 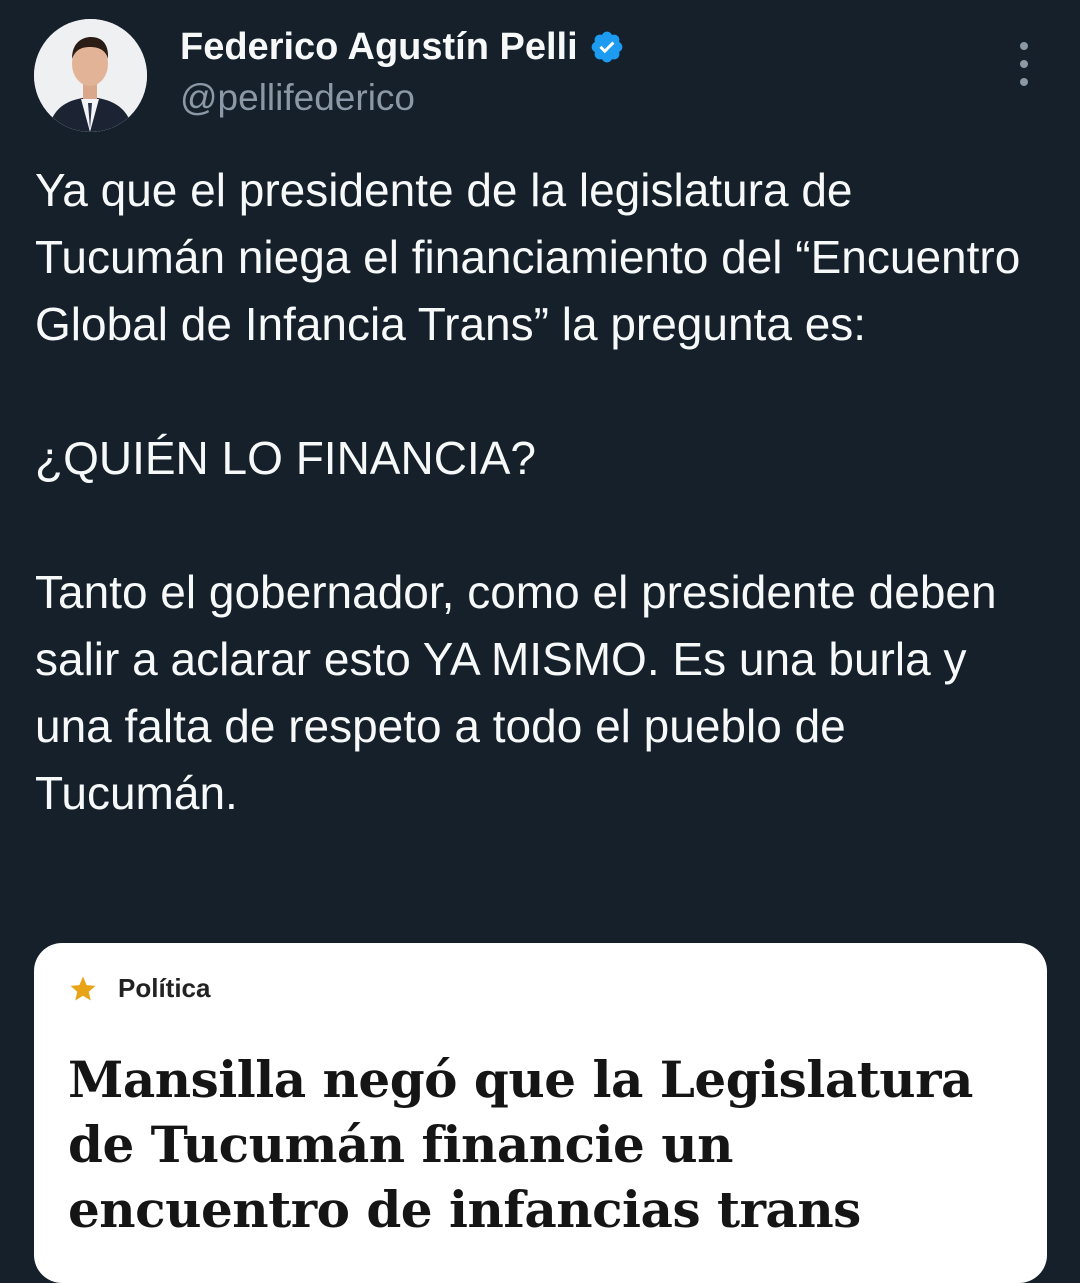 I want to click on more-options-icon, so click(x=1024, y=64).